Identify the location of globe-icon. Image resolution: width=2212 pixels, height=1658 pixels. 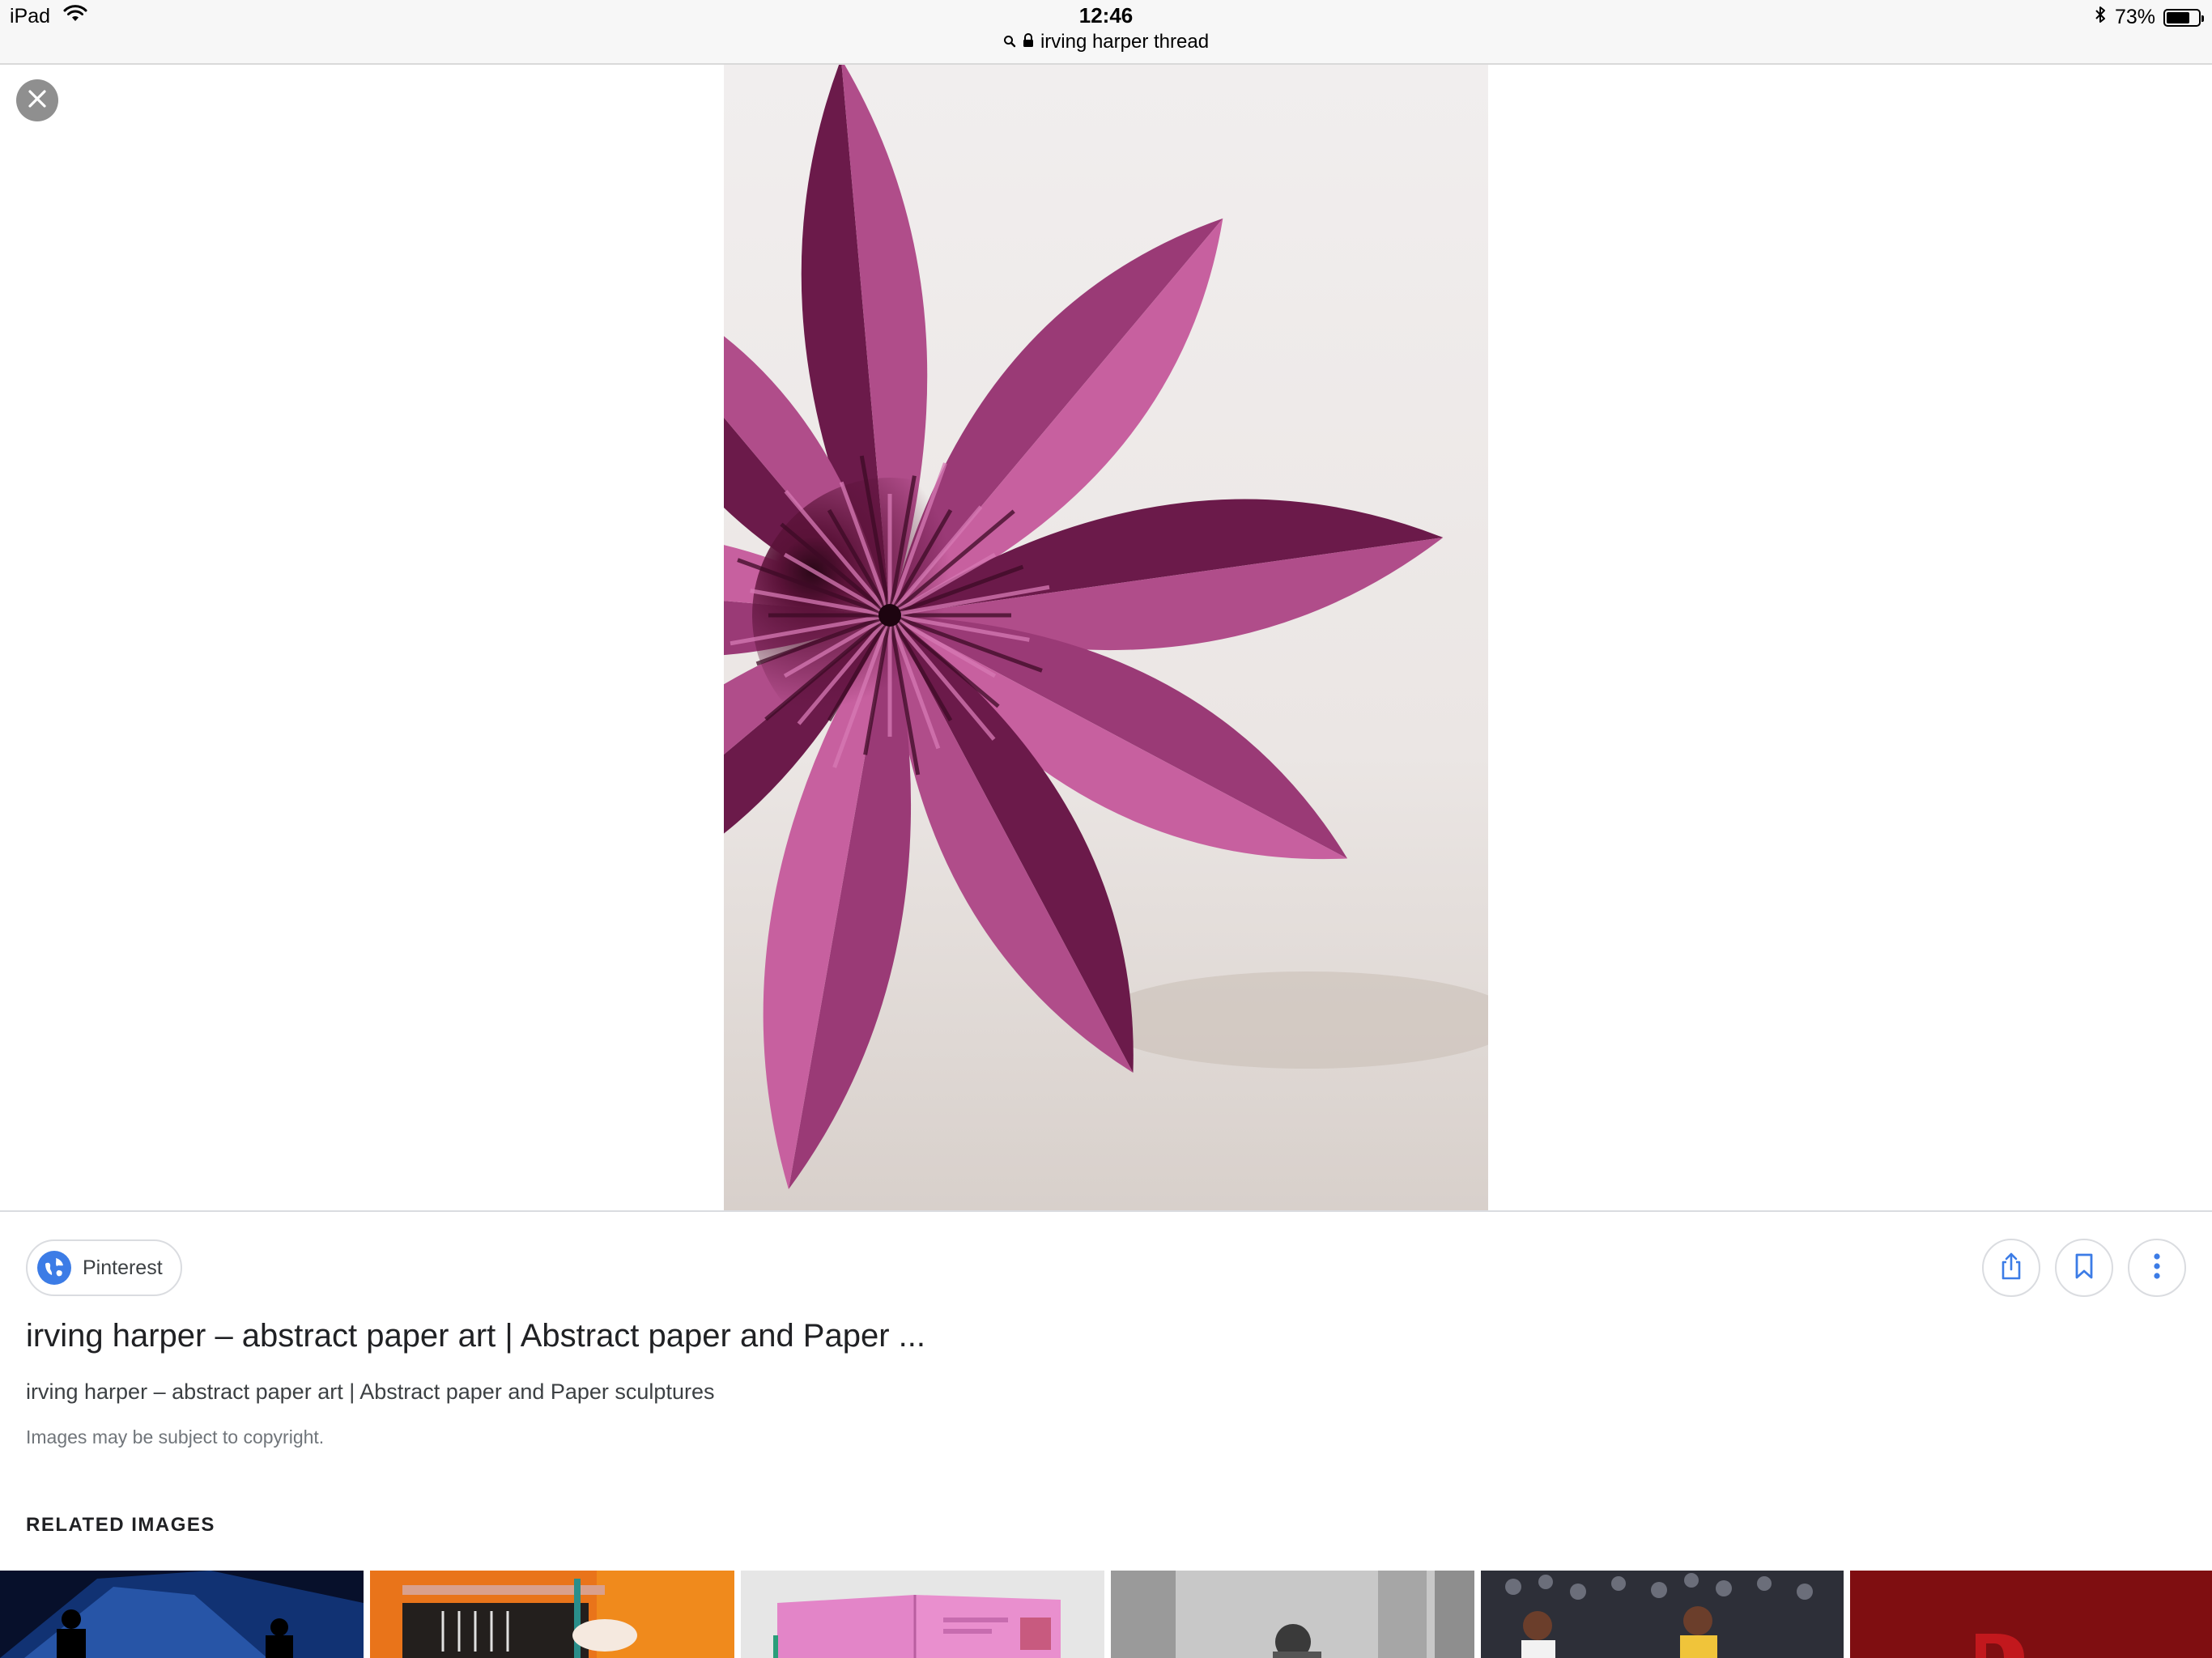
(54, 1268).